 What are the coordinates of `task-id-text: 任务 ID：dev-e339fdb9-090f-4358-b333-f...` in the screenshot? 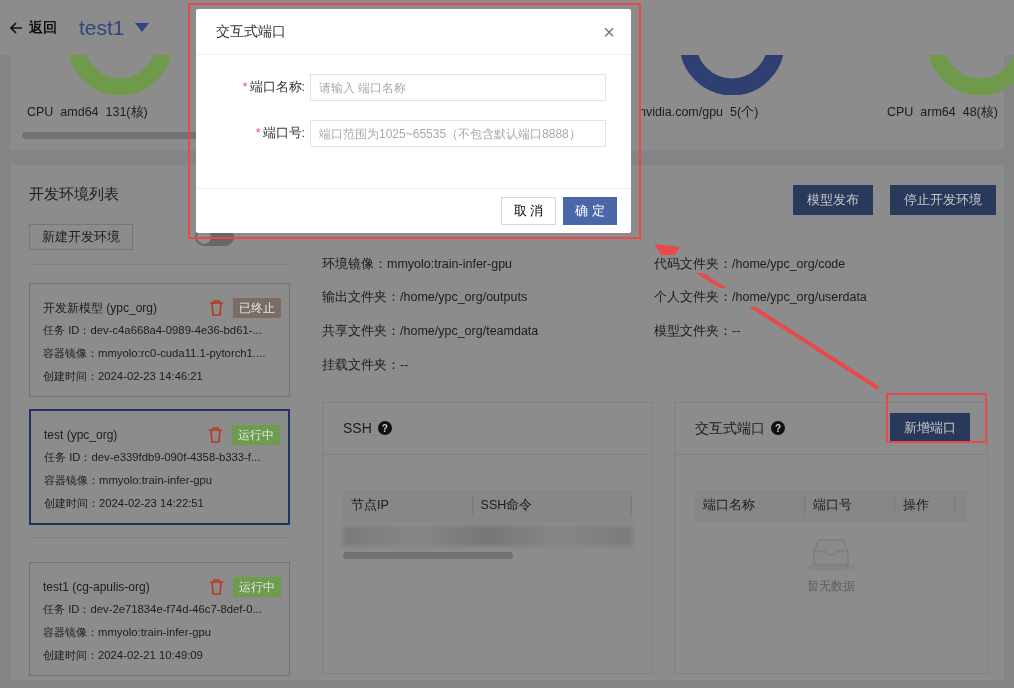 It's located at (152, 458).